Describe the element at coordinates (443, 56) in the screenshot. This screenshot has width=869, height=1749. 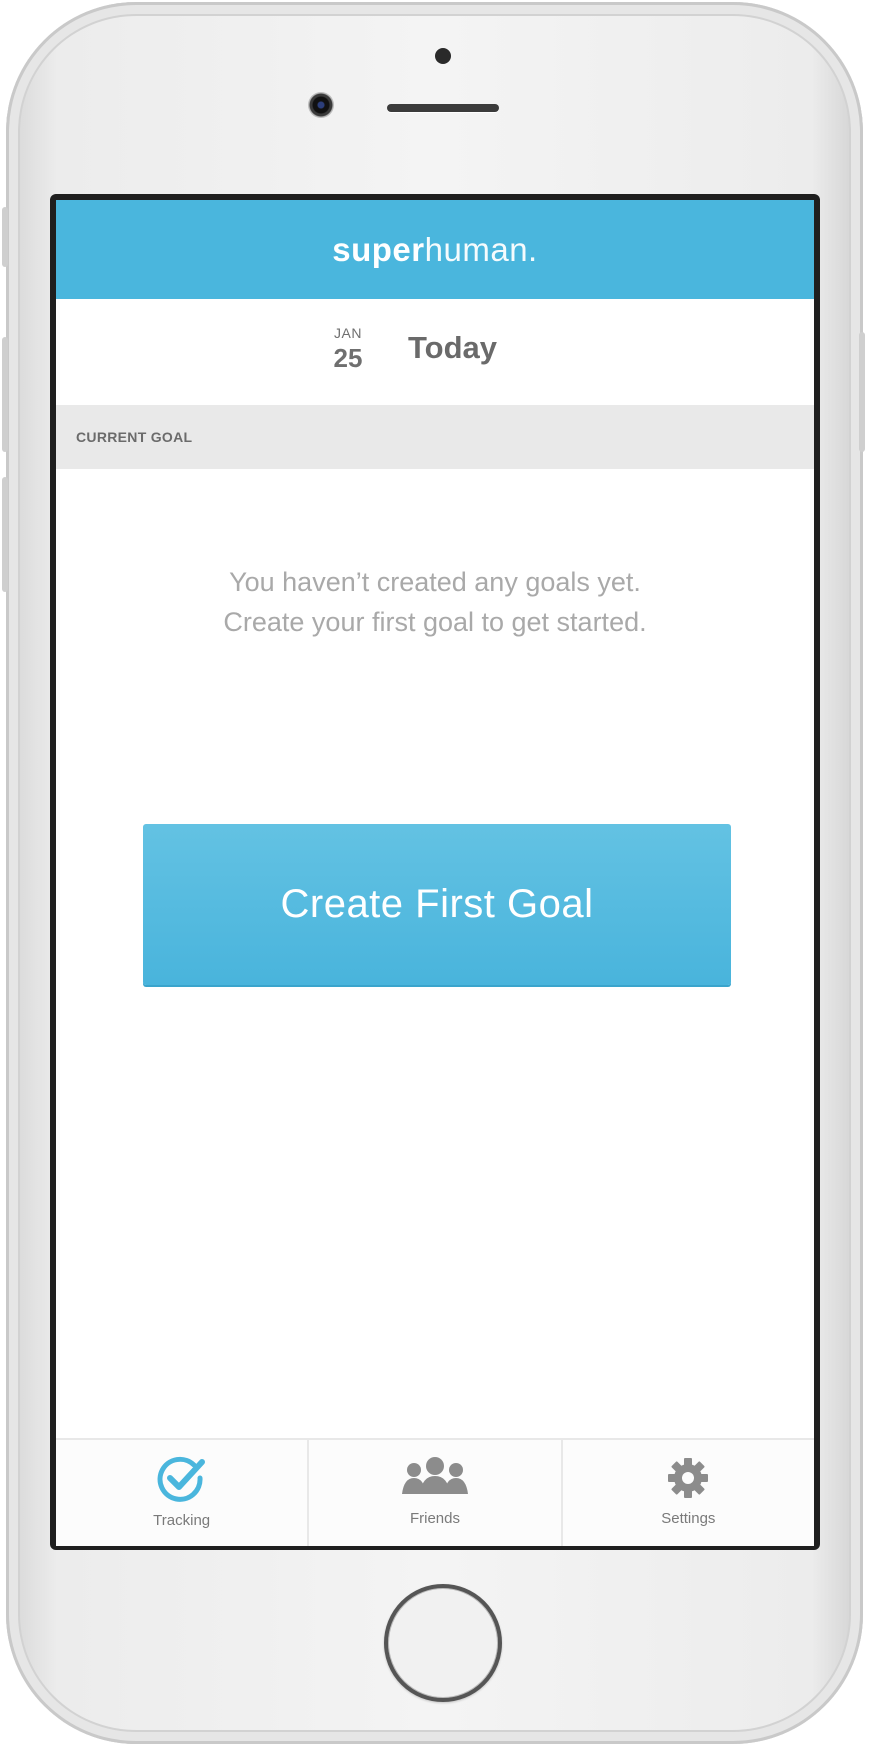
I see `proximity-sensor` at that location.